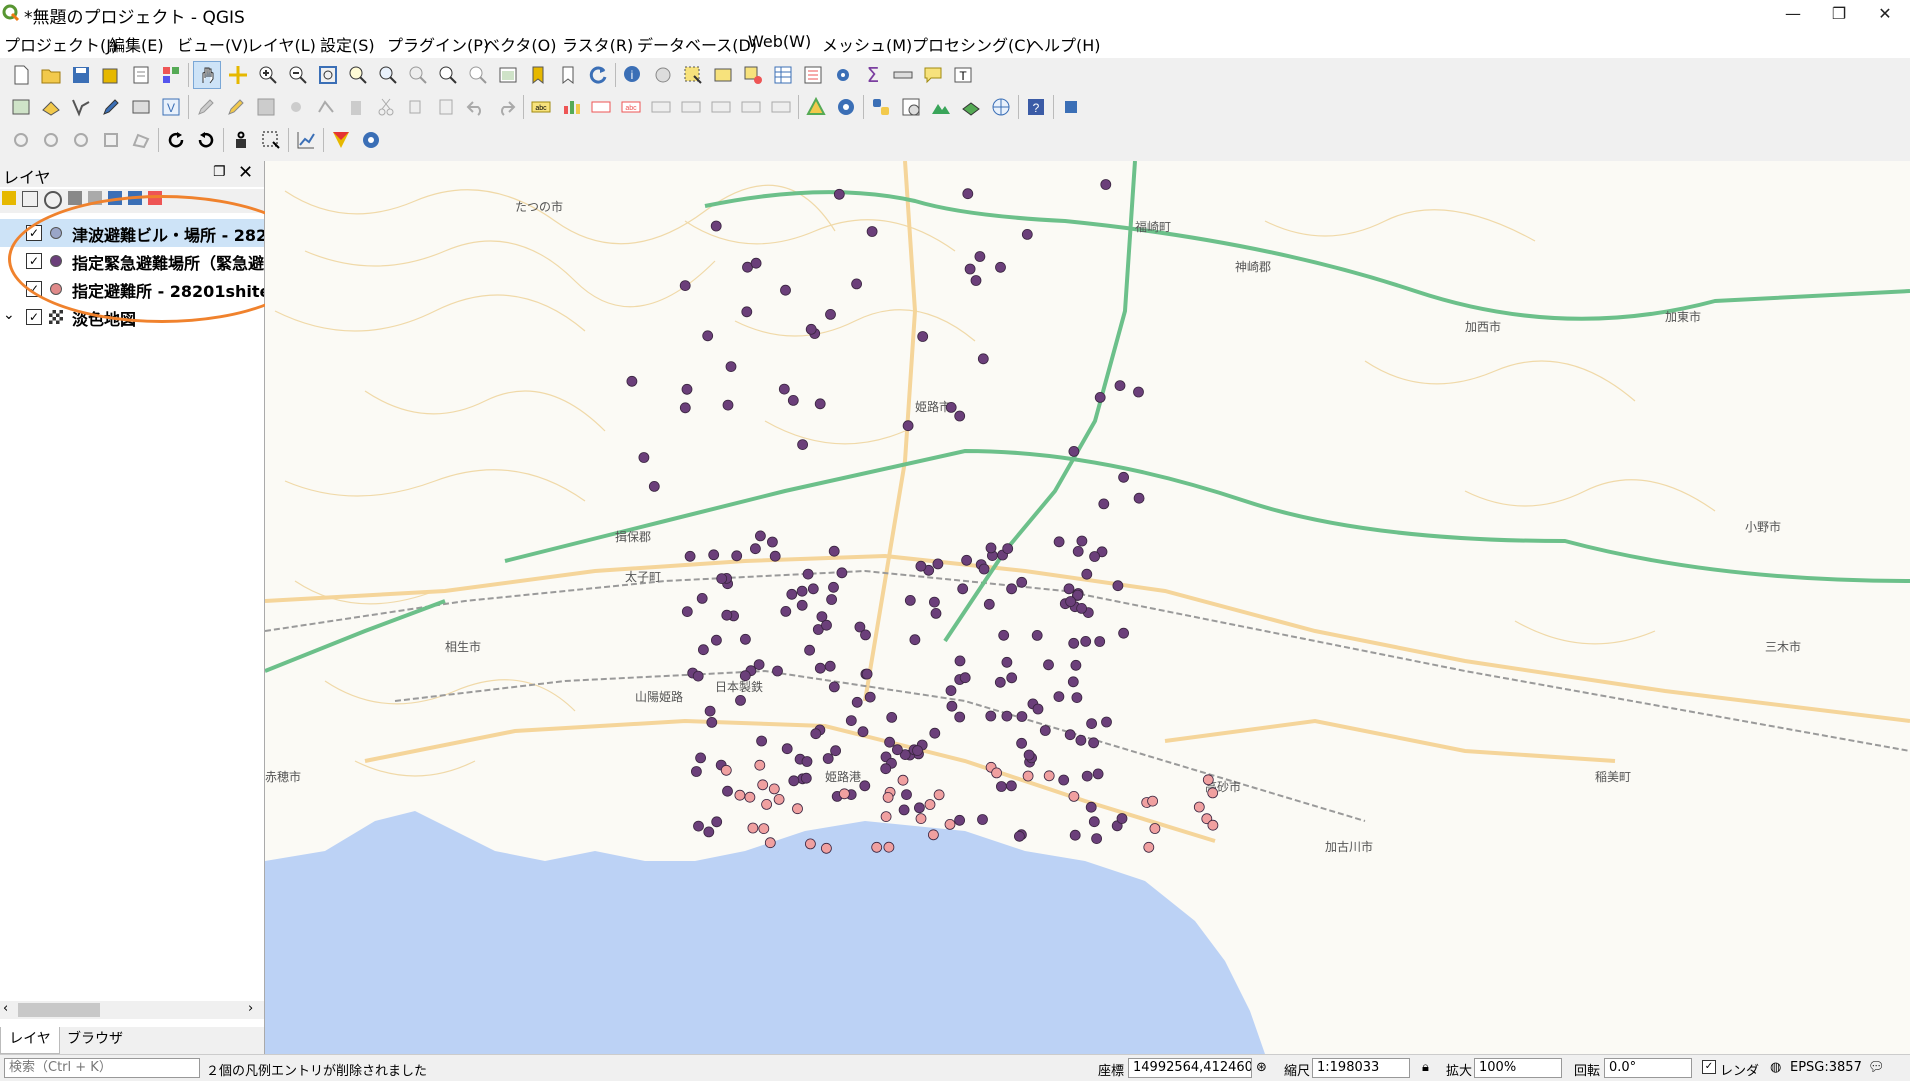 This screenshot has width=1910, height=1081. I want to click on show-hide-labels-icon, so click(751, 107).